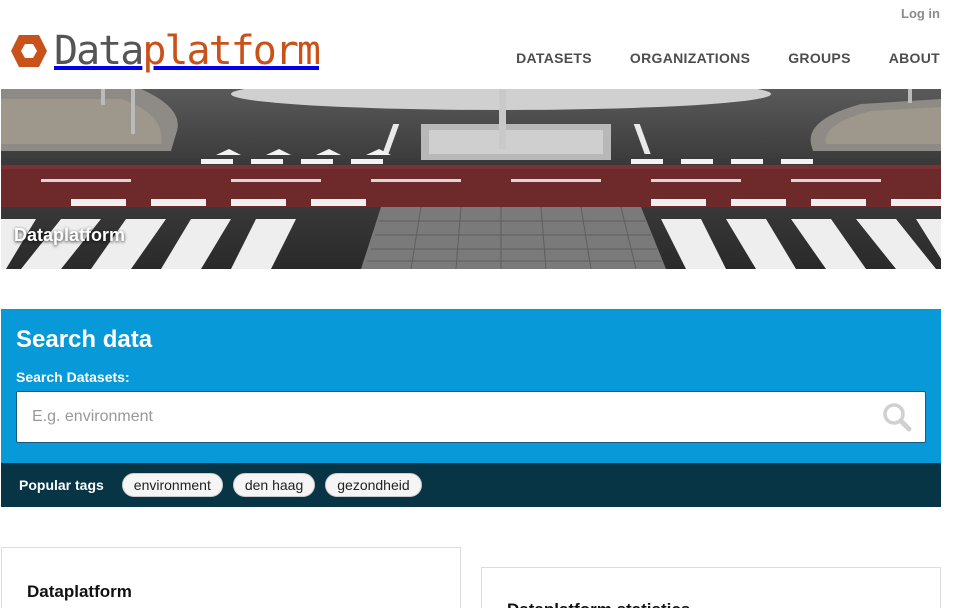  Describe the element at coordinates (73, 377) in the screenshot. I see `search-label: Search Datasets:` at that location.